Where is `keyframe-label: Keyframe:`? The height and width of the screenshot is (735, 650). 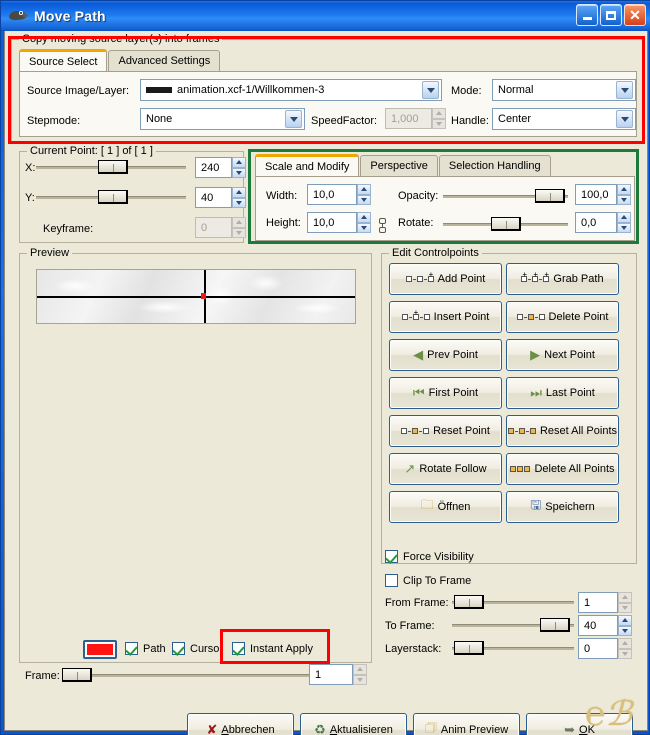
keyframe-label: Keyframe: is located at coordinates (68, 229).